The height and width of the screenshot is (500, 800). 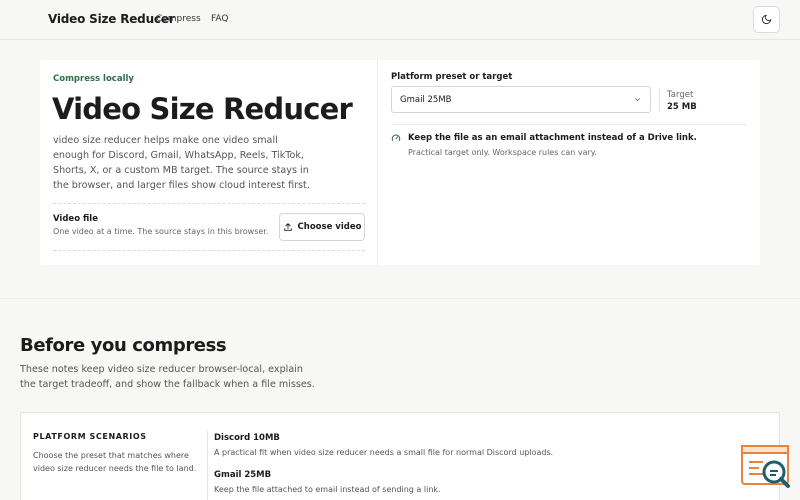 I want to click on feedback-widget-icon, so click(x=766, y=467).